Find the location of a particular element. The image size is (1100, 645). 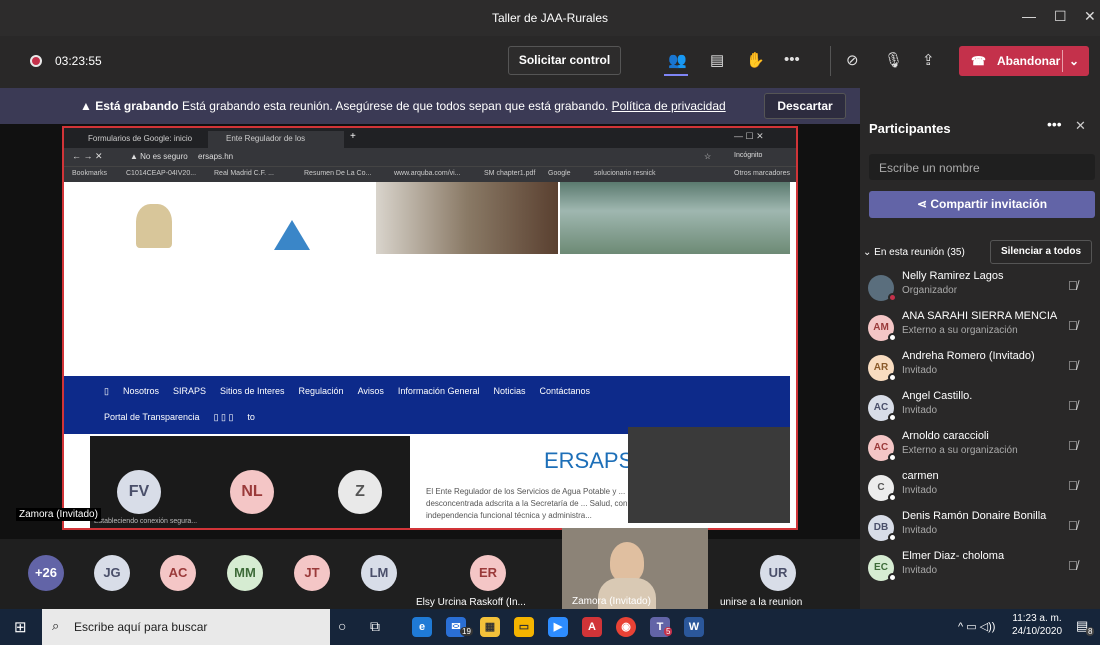

nav-item: to is located at coordinates (251, 417).